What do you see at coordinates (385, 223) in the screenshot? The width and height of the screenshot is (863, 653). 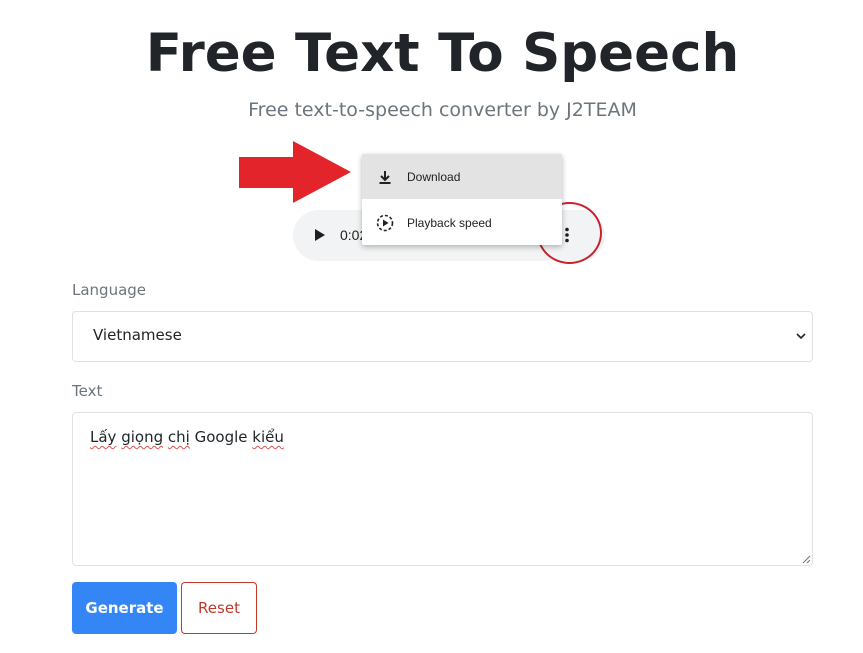 I see `playback-speed-icon` at bounding box center [385, 223].